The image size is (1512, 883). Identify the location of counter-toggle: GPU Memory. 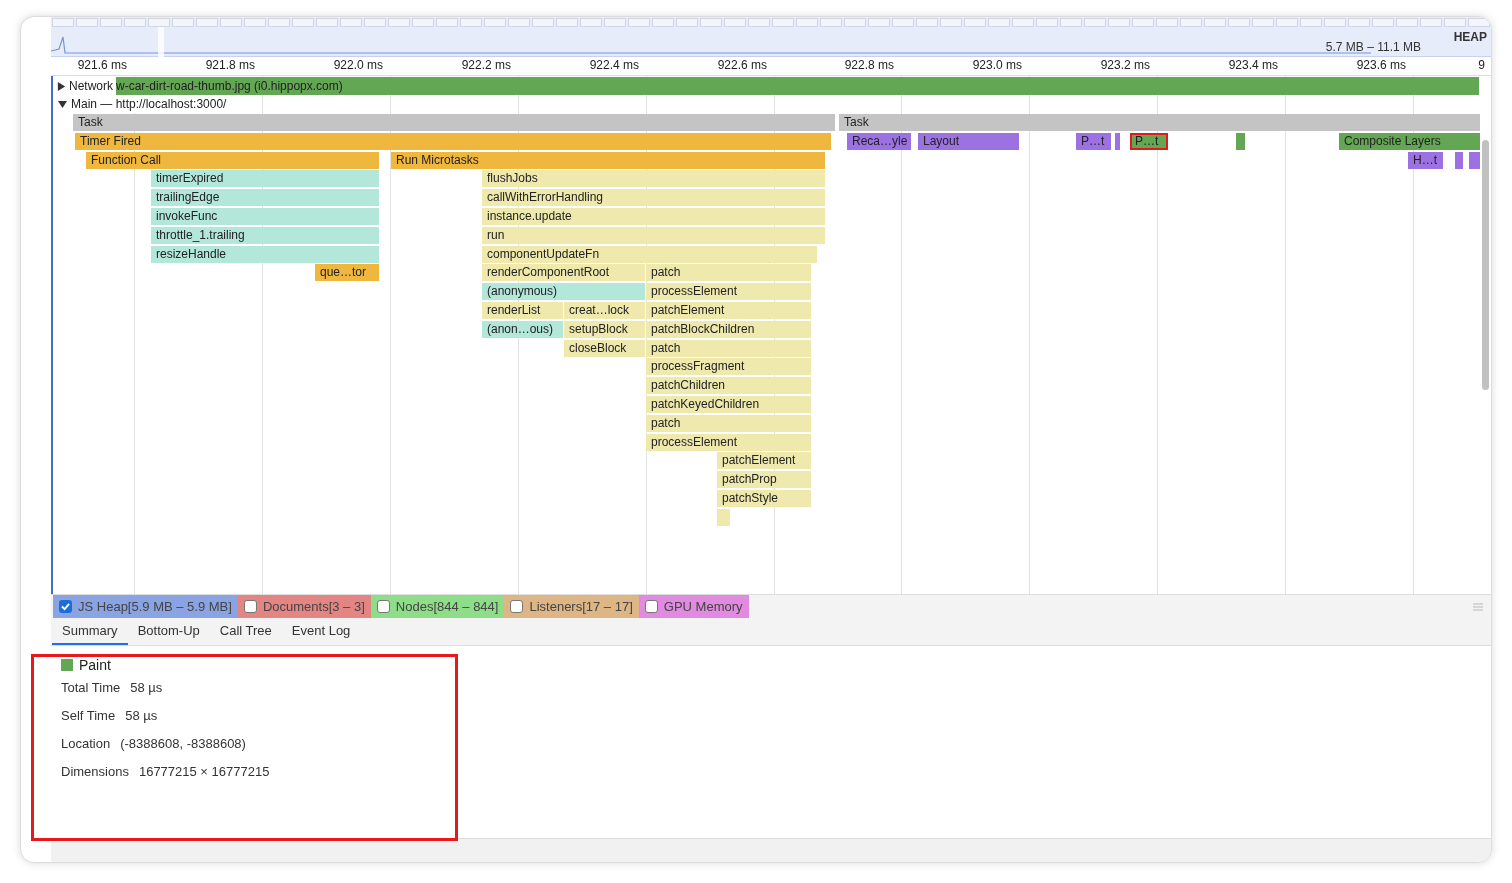
(693, 606).